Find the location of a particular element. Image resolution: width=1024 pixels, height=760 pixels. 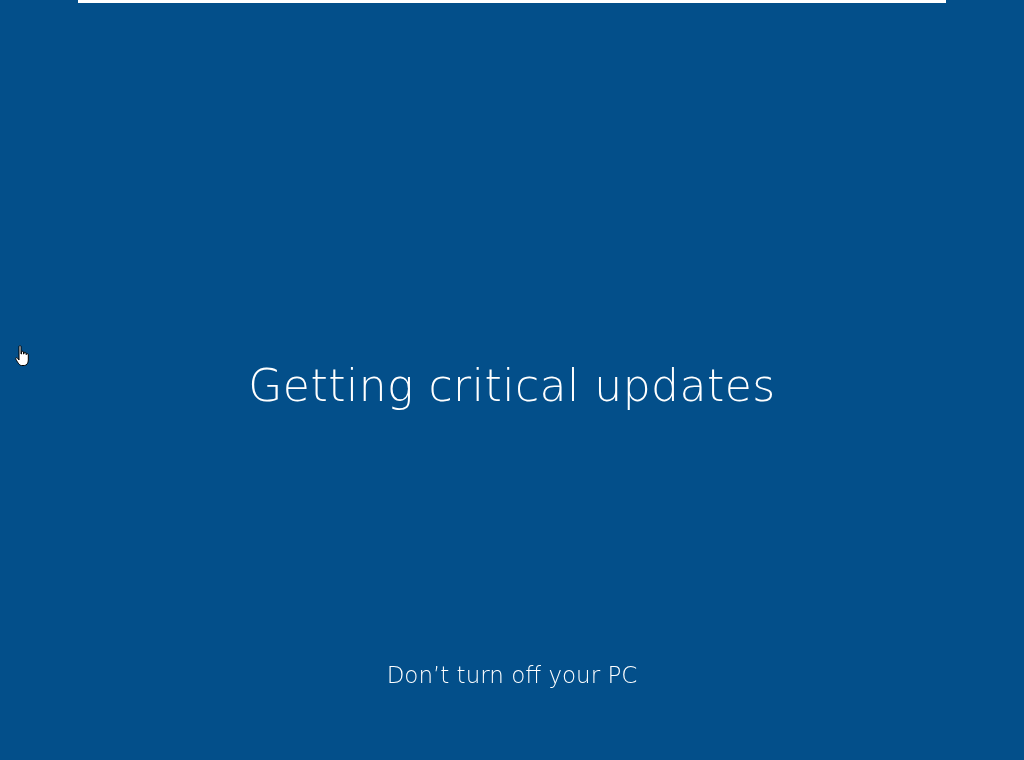

hand-cursor-icon is located at coordinates (22, 356).